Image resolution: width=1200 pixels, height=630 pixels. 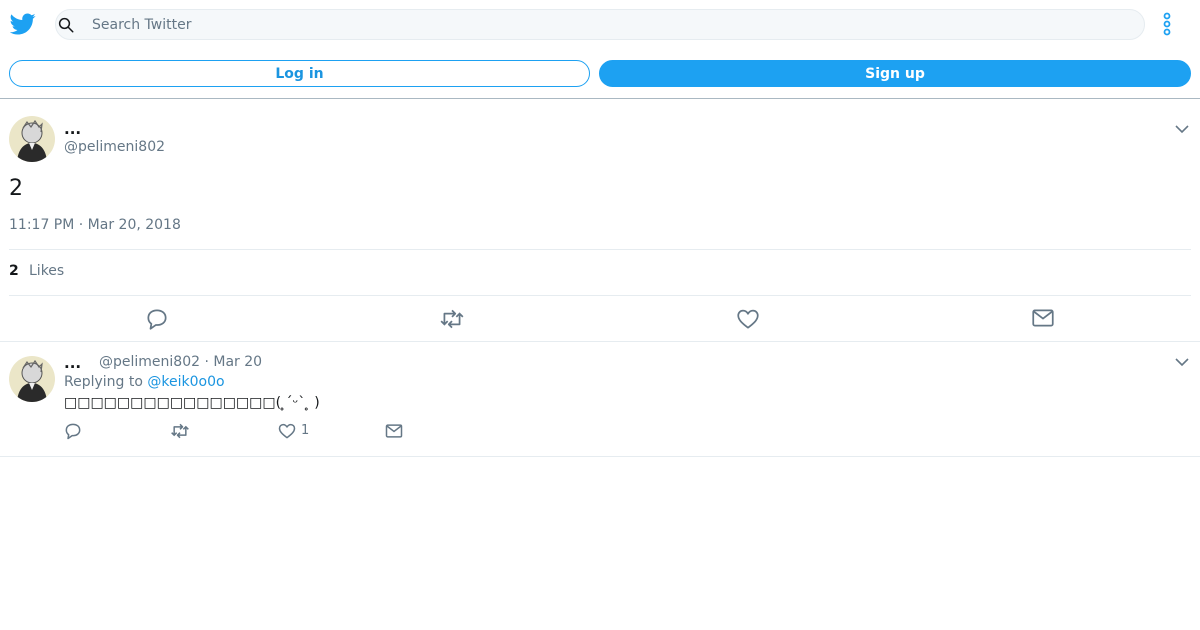 I want to click on reply-text: □□□□□□□□□□□□□□□□( ̥ˊᵕˋ ̥ ), so click(x=192, y=403).